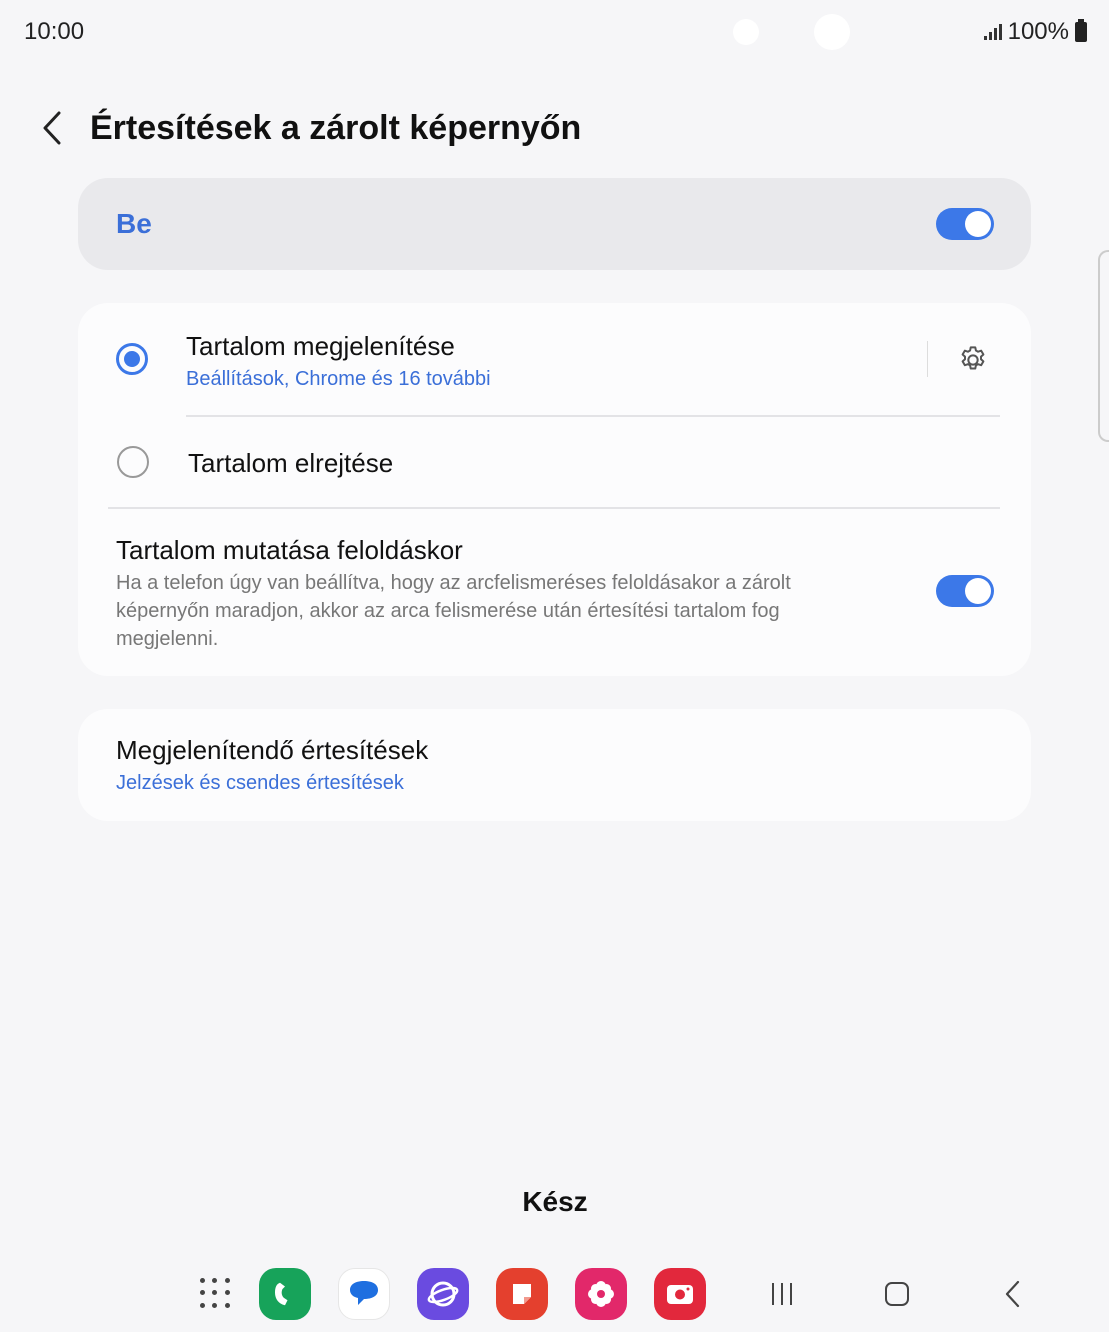 The width and height of the screenshot is (1109, 1332). What do you see at coordinates (554, 1295) in the screenshot?
I see `navigation-bar` at bounding box center [554, 1295].